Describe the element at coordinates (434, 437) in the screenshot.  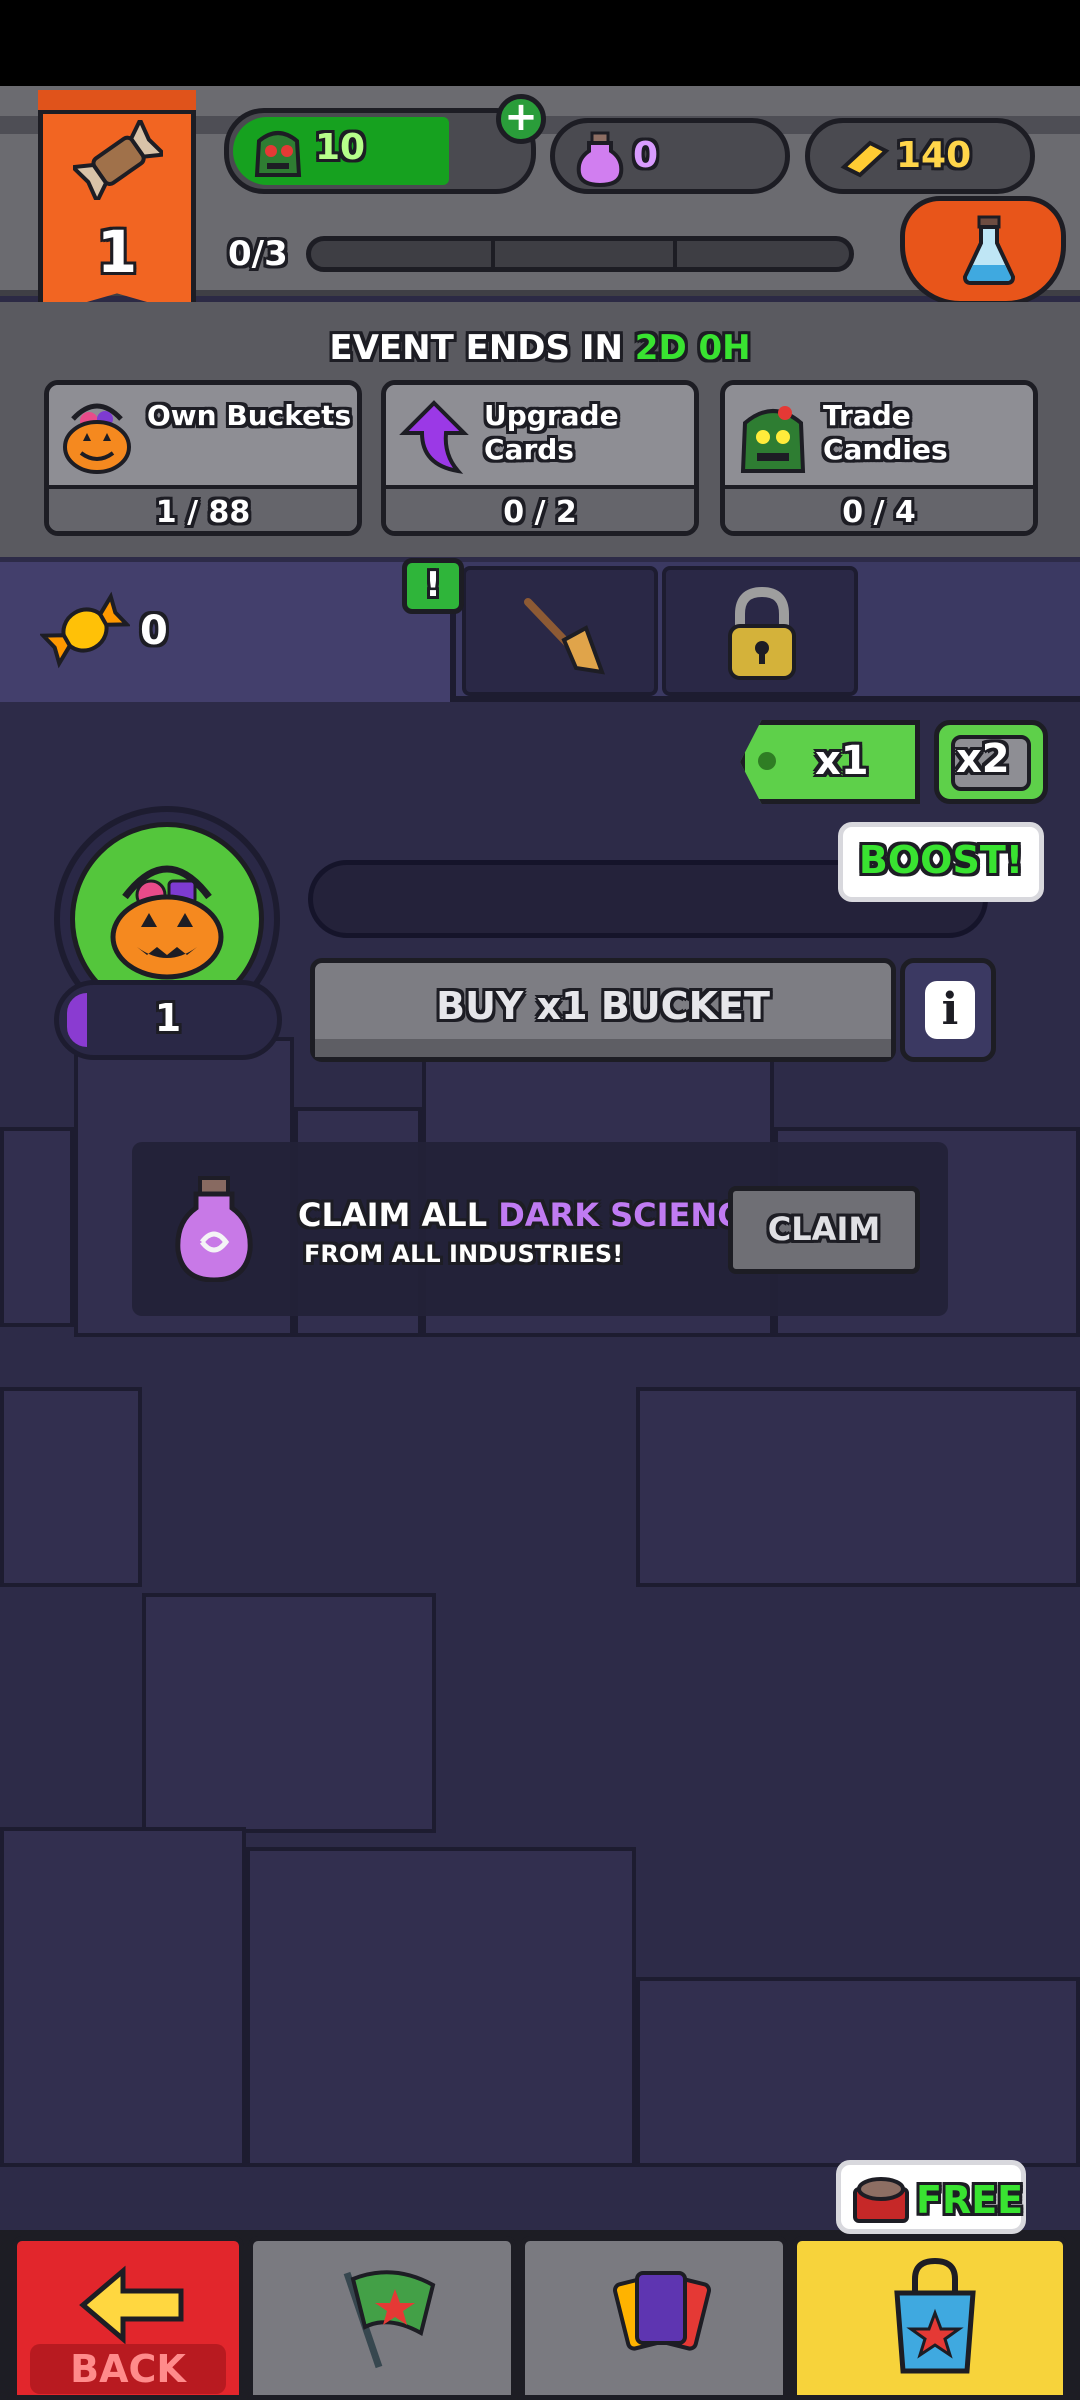
I see `upgrade-arrow-icon` at that location.